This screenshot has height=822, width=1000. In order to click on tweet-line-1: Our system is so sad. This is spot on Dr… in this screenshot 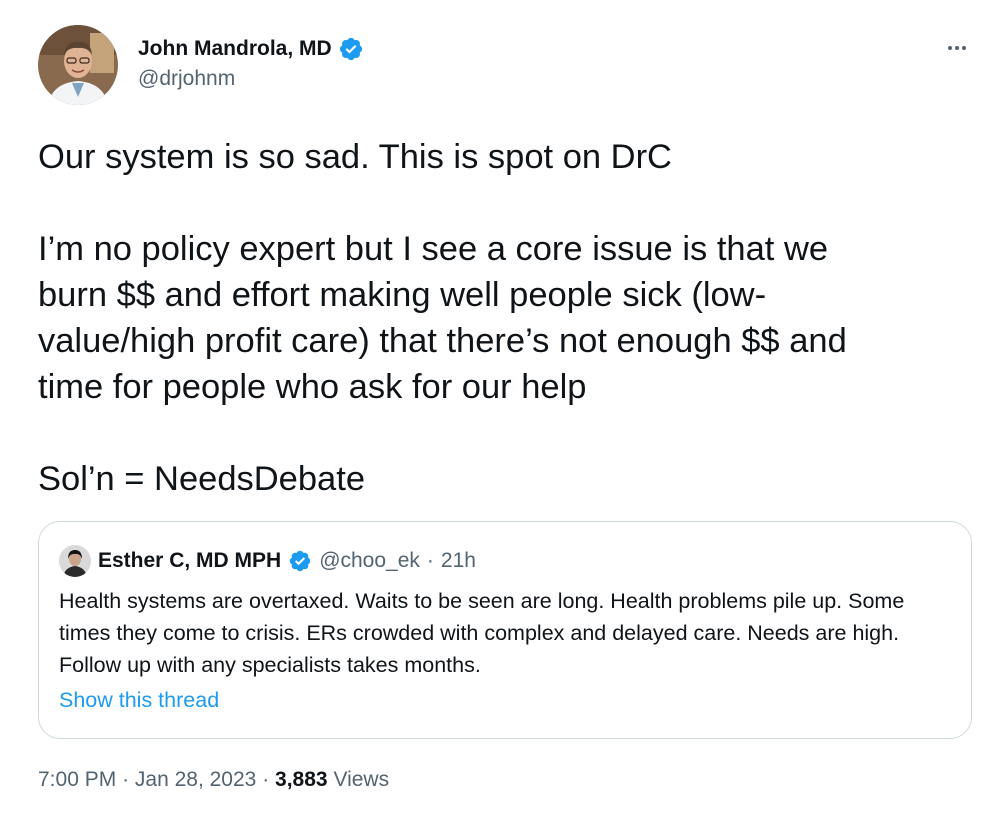, I will do `click(355, 157)`.